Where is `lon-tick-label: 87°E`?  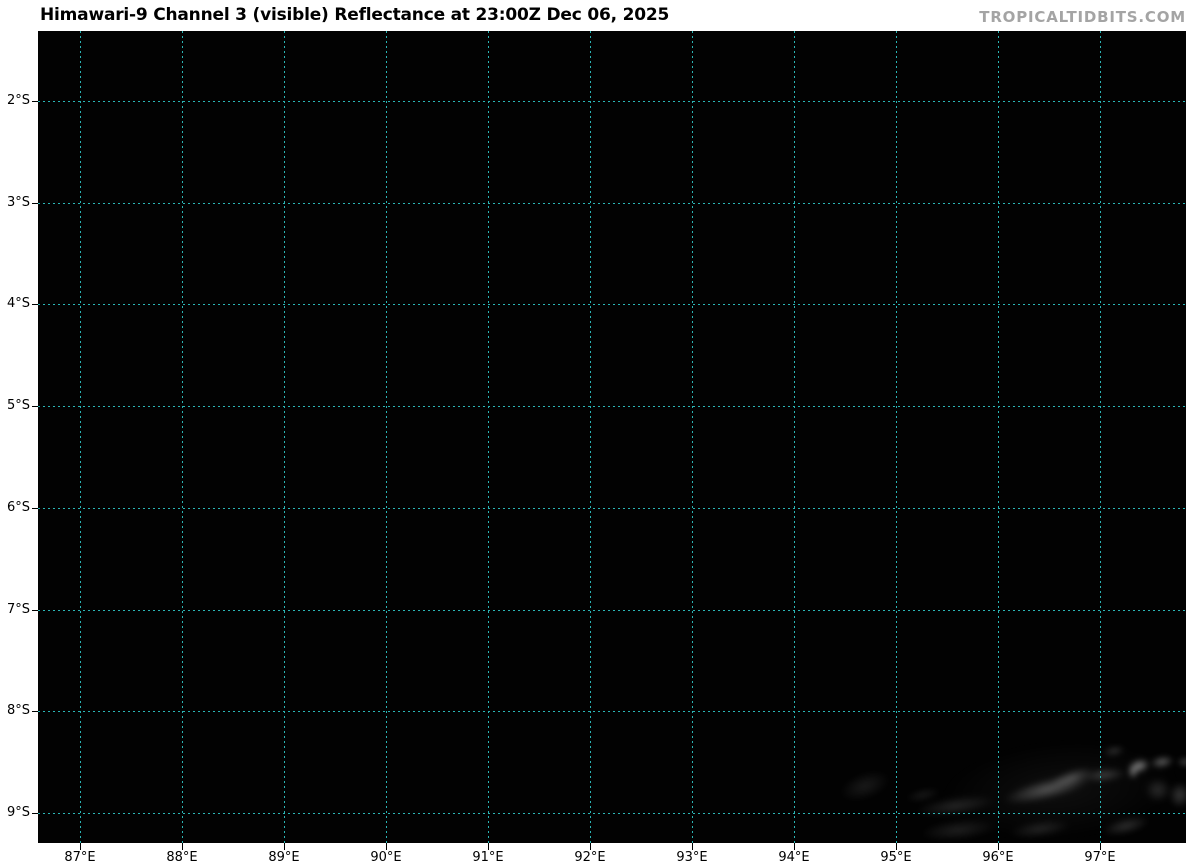 lon-tick-label: 87°E is located at coordinates (80, 857).